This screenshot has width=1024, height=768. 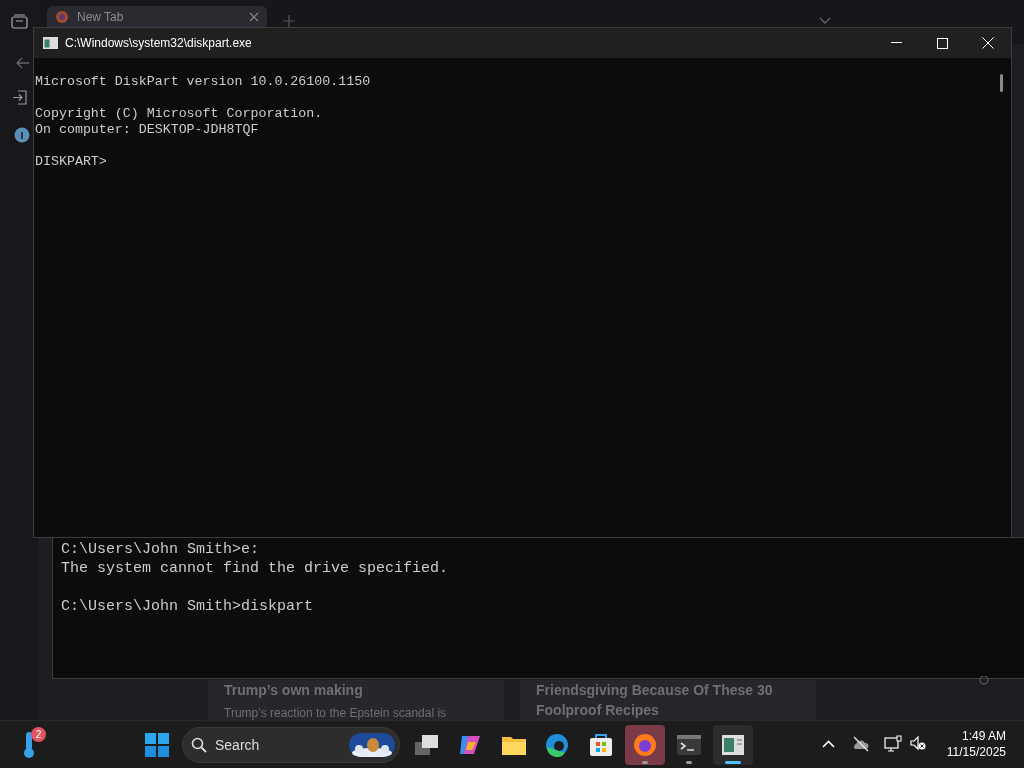 I want to click on minimize-icon, so click(x=896, y=43).